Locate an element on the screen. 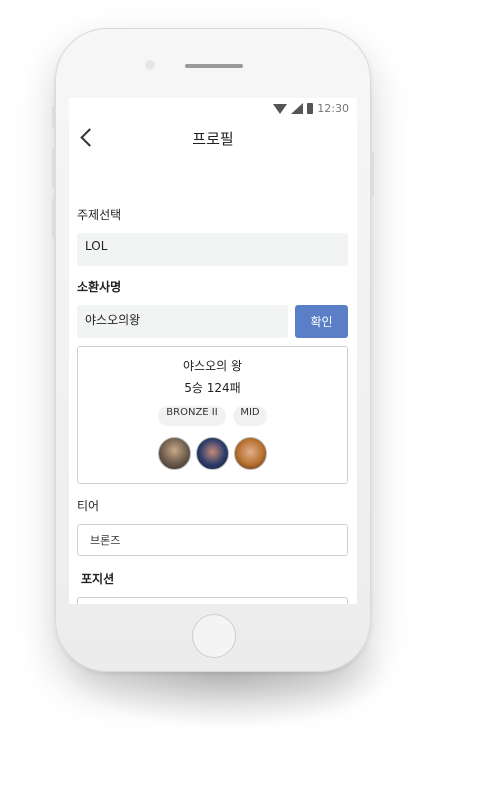 The height and width of the screenshot is (808, 483). card-record: 5승 124패 is located at coordinates (212, 388).